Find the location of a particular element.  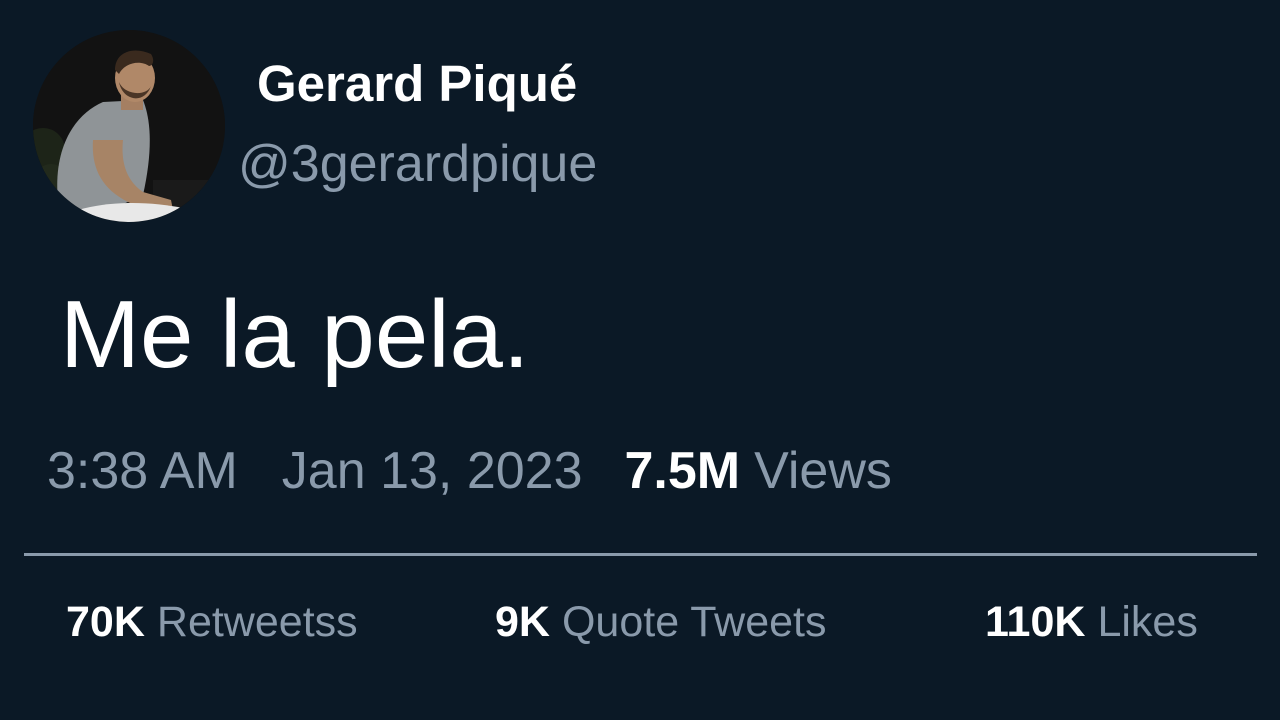

retweets-label: Retweetss is located at coordinates (257, 622).